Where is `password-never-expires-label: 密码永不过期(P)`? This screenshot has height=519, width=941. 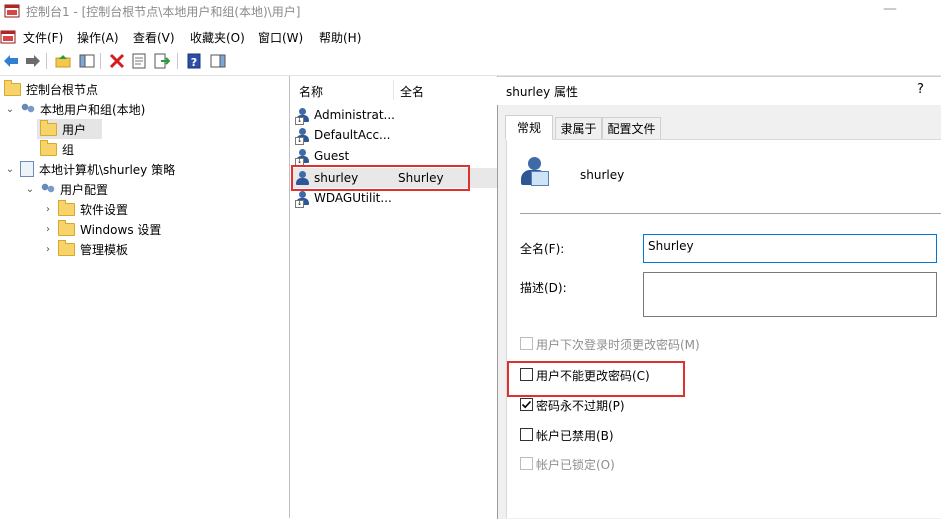 password-never-expires-label: 密码永不过期(P) is located at coordinates (580, 406).